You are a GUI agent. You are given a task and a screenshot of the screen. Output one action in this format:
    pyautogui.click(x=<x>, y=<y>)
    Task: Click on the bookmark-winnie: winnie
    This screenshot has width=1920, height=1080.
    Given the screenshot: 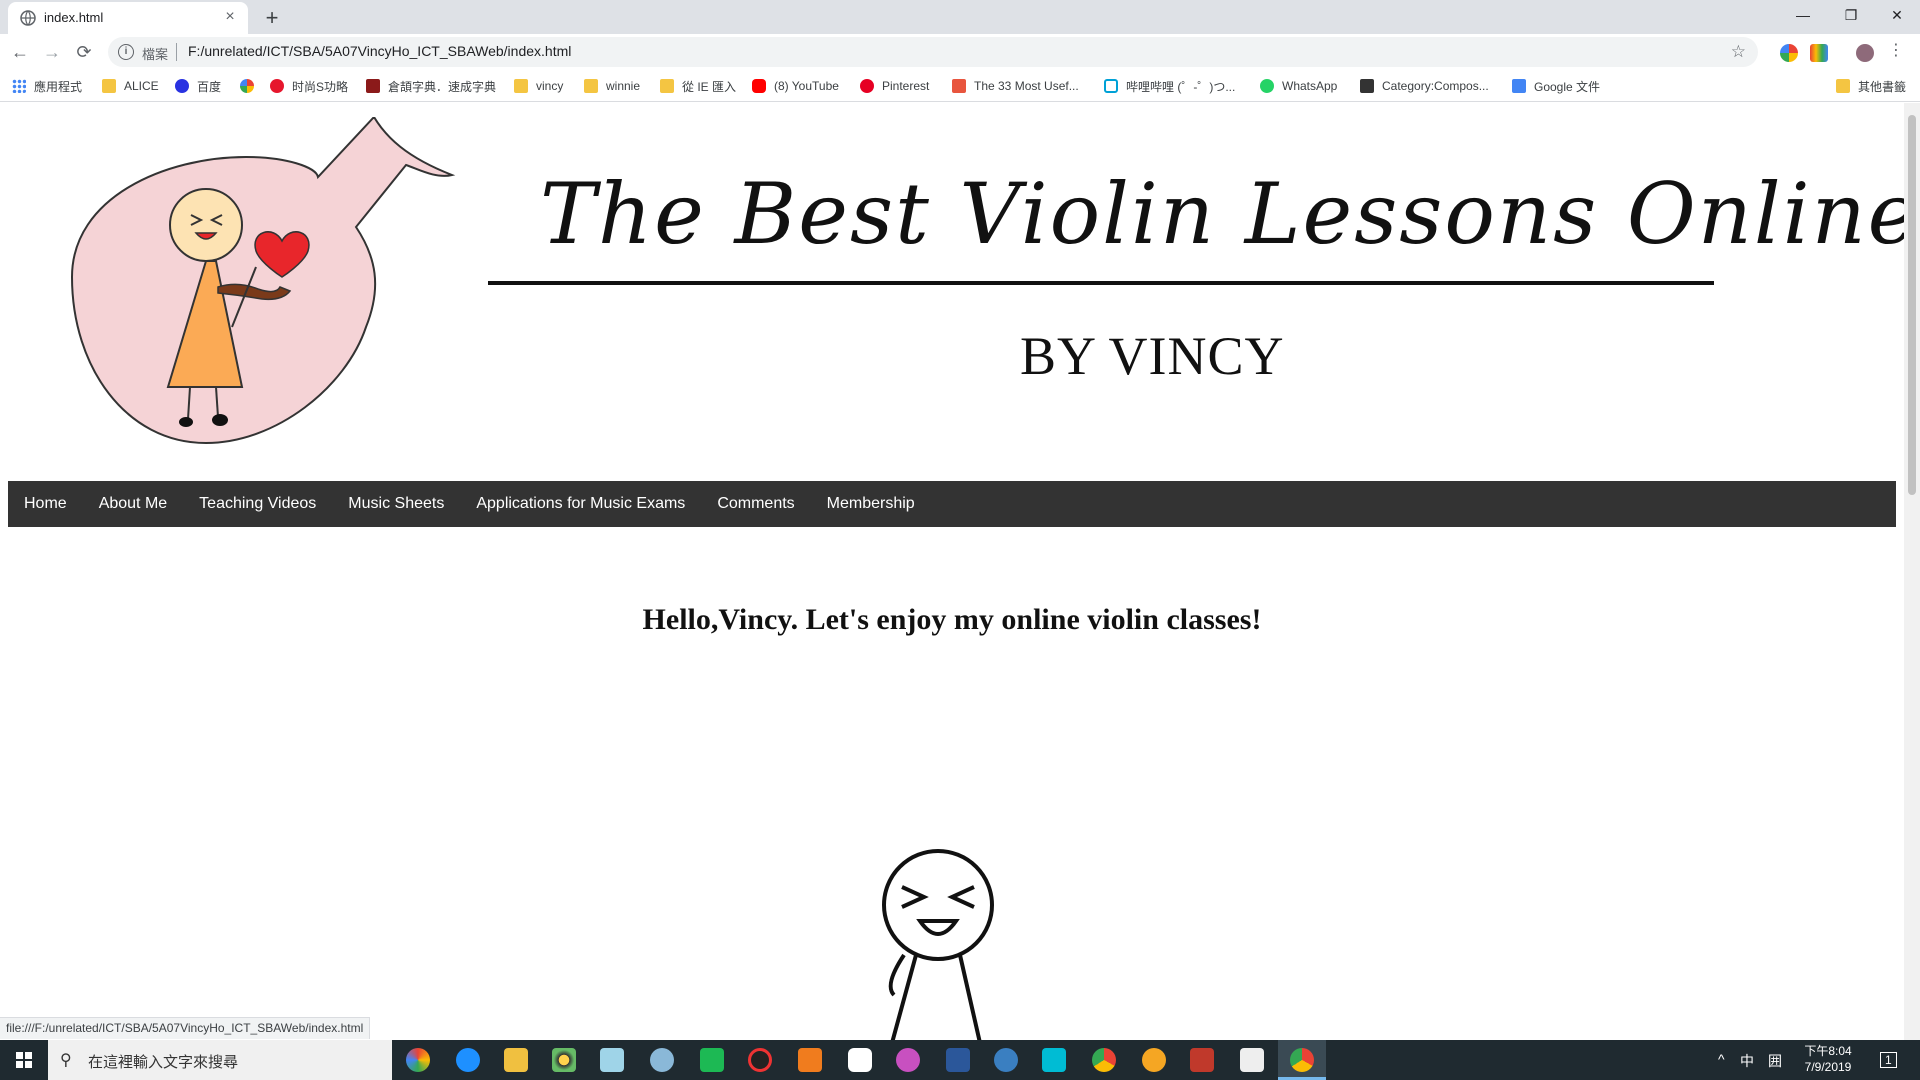 What is the action you would take?
    pyautogui.click(x=612, y=86)
    